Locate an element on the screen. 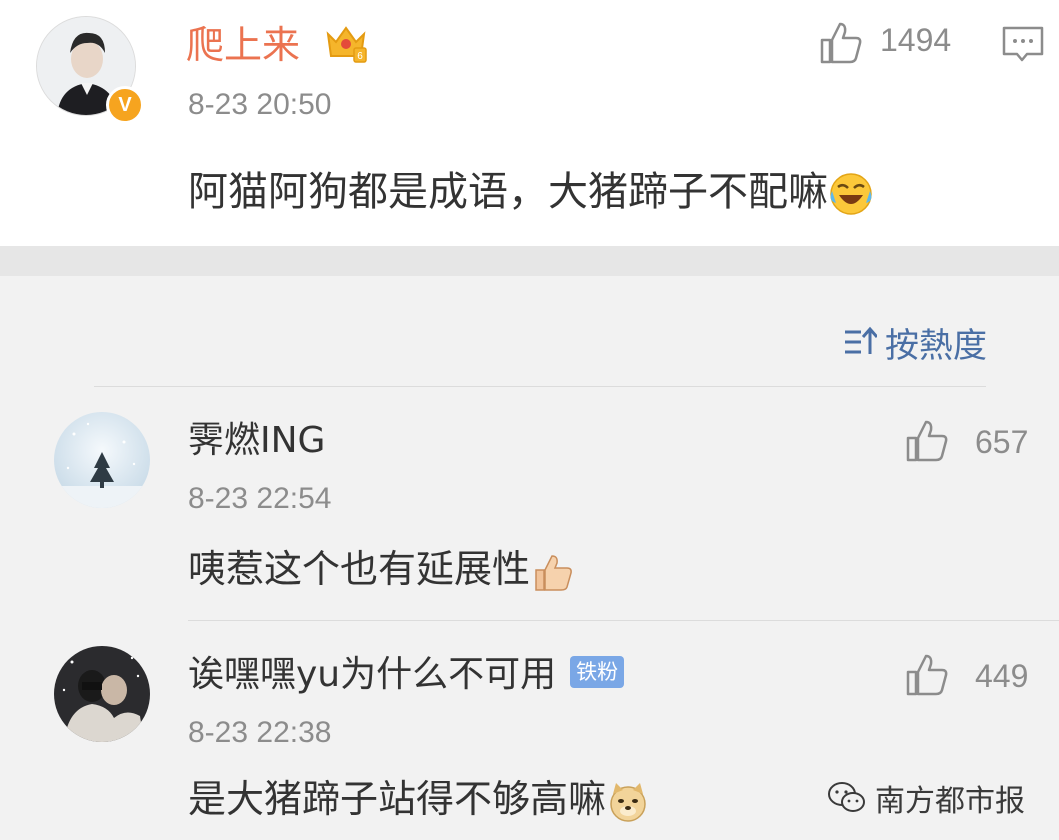 The image size is (1059, 840). post-avatar: V is located at coordinates (90, 70).